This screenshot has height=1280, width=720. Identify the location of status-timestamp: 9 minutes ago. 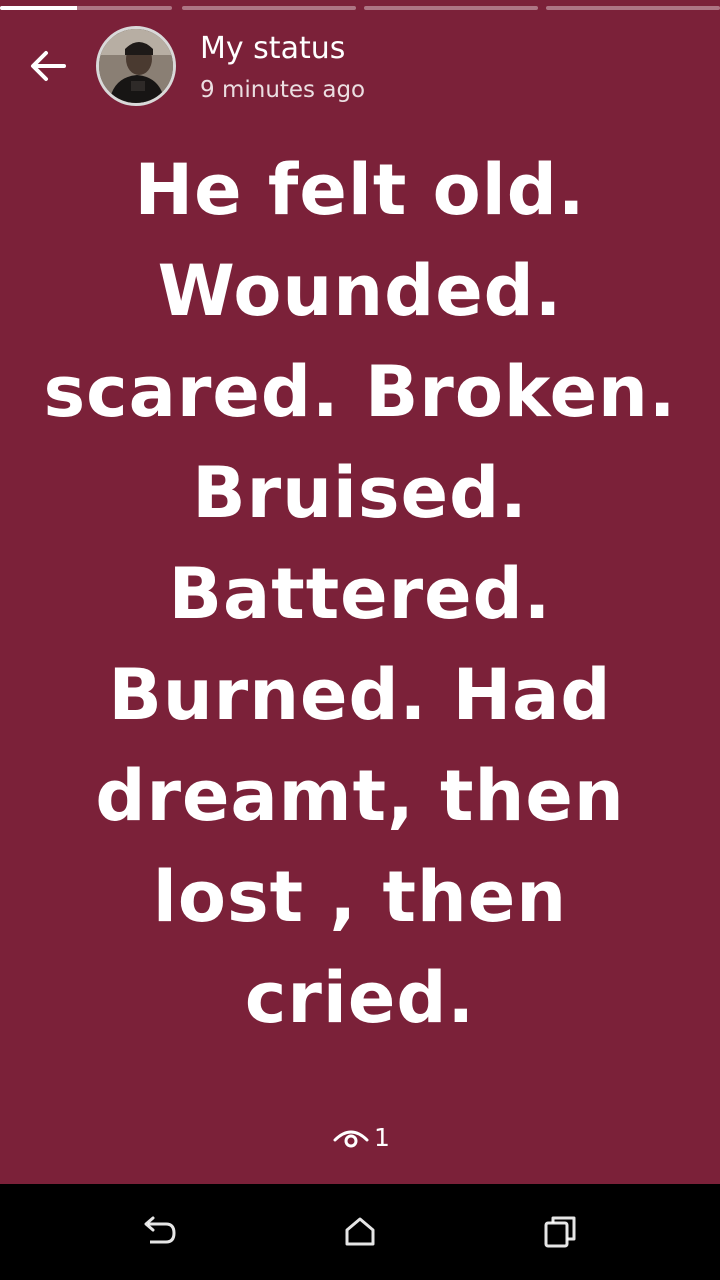
(283, 90).